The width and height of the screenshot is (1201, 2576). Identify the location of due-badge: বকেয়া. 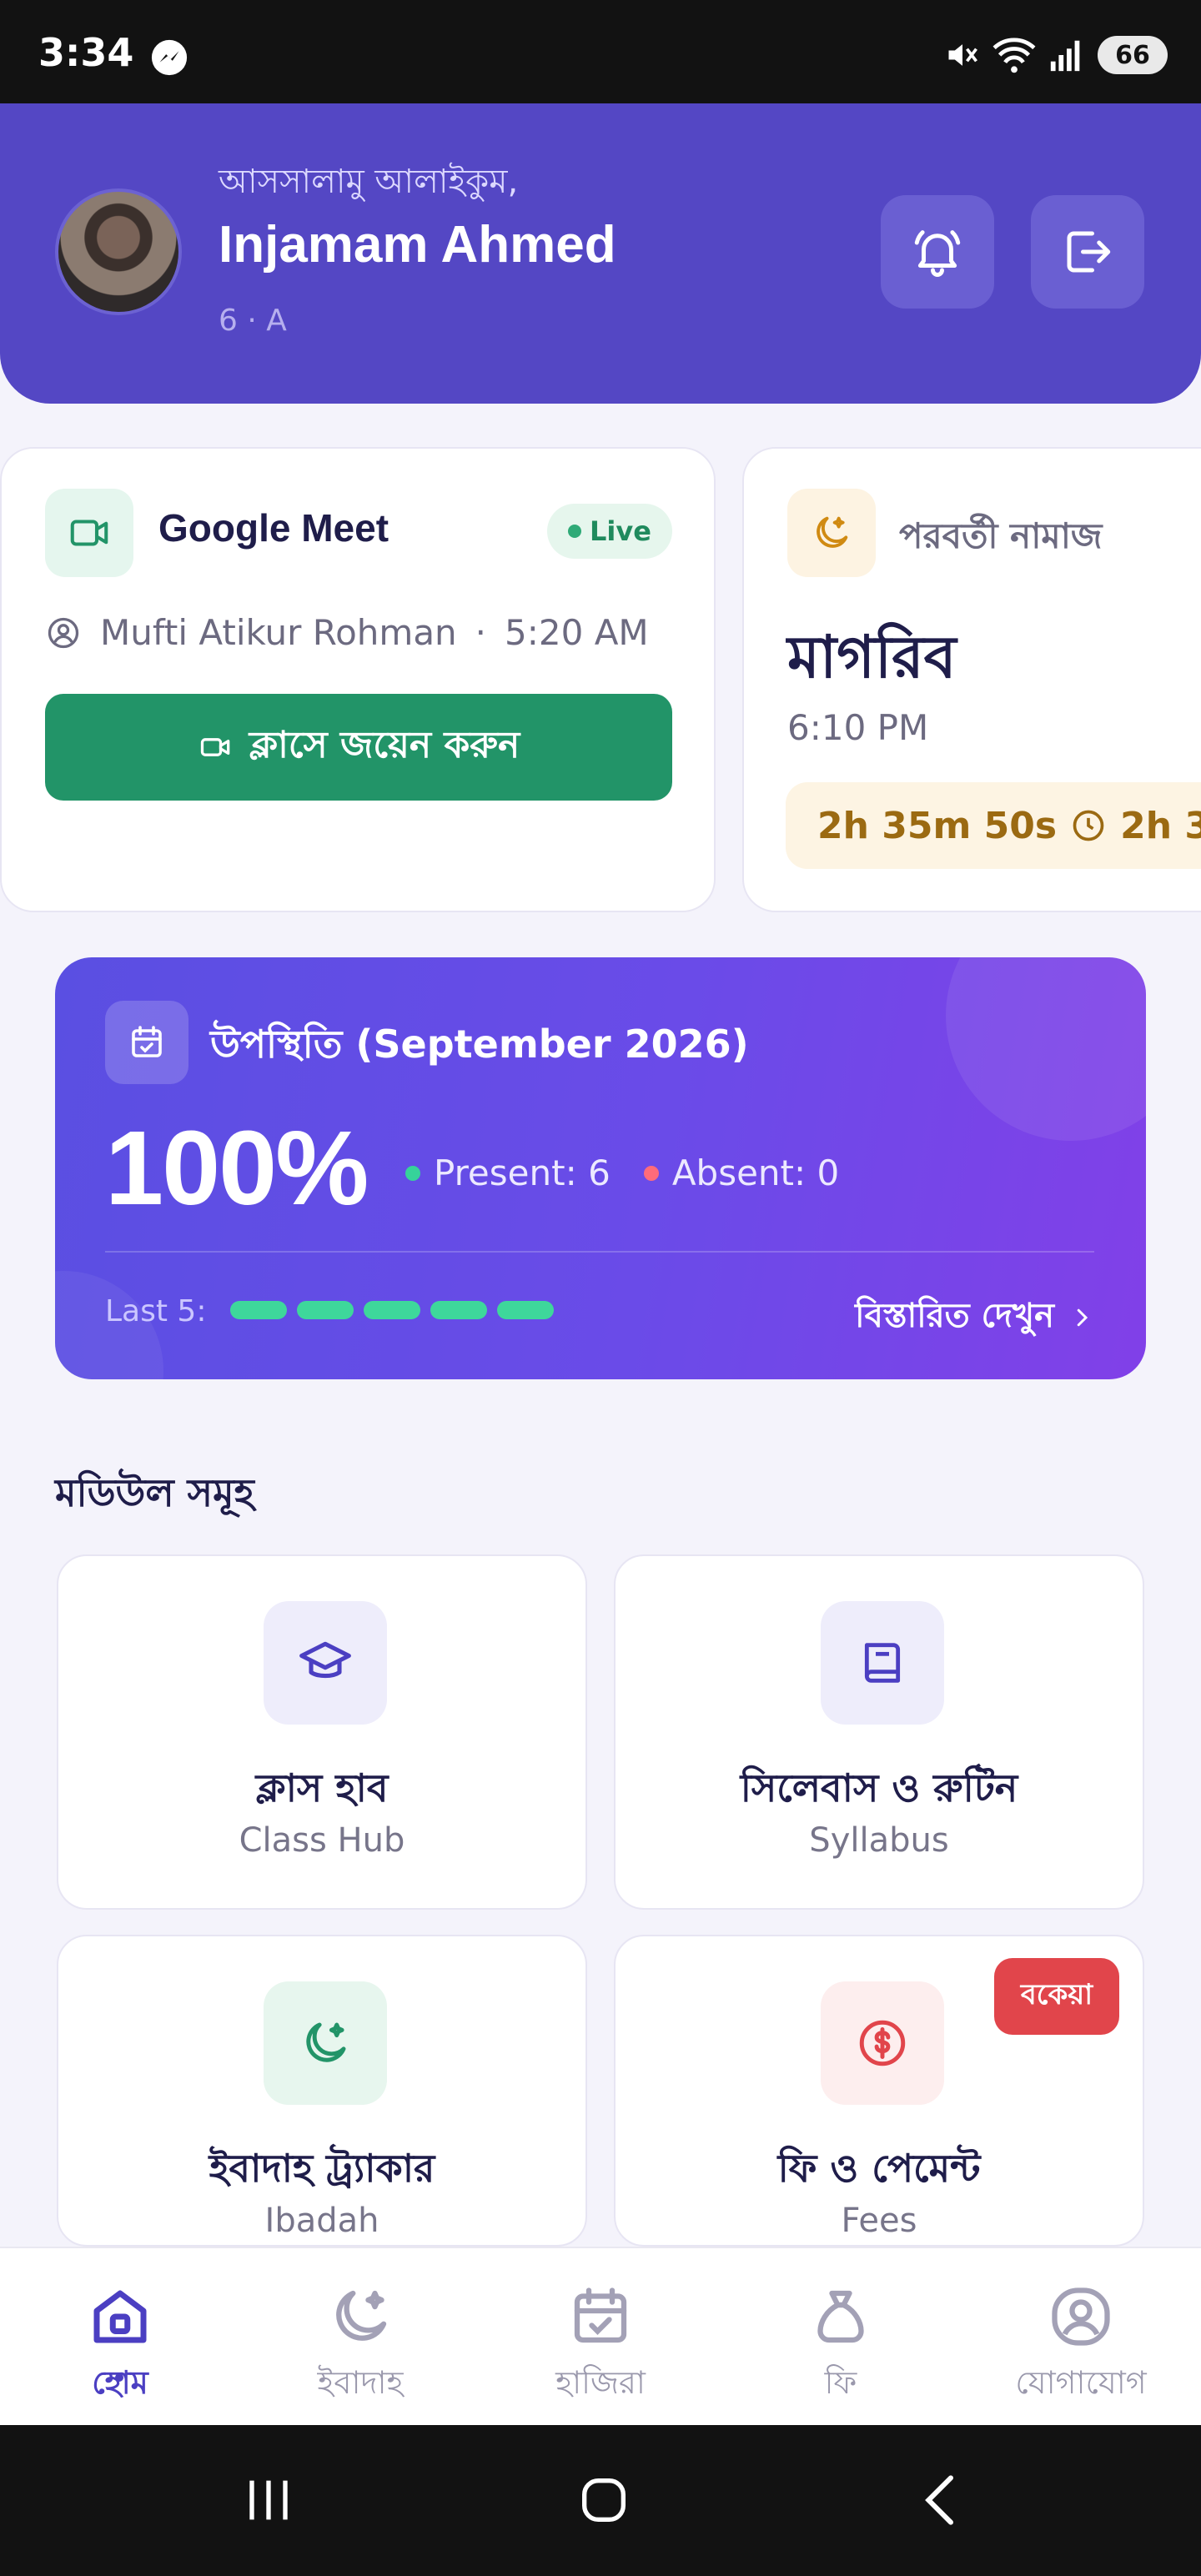
(1057, 1996).